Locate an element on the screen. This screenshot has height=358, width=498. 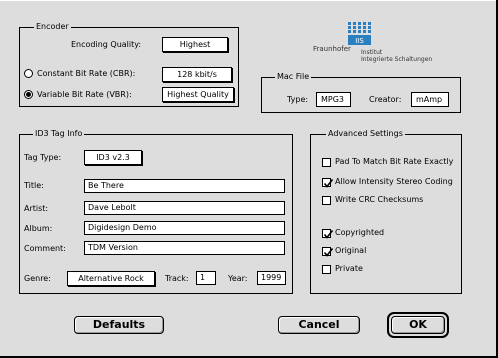
track-field: 1 is located at coordinates (206, 278).